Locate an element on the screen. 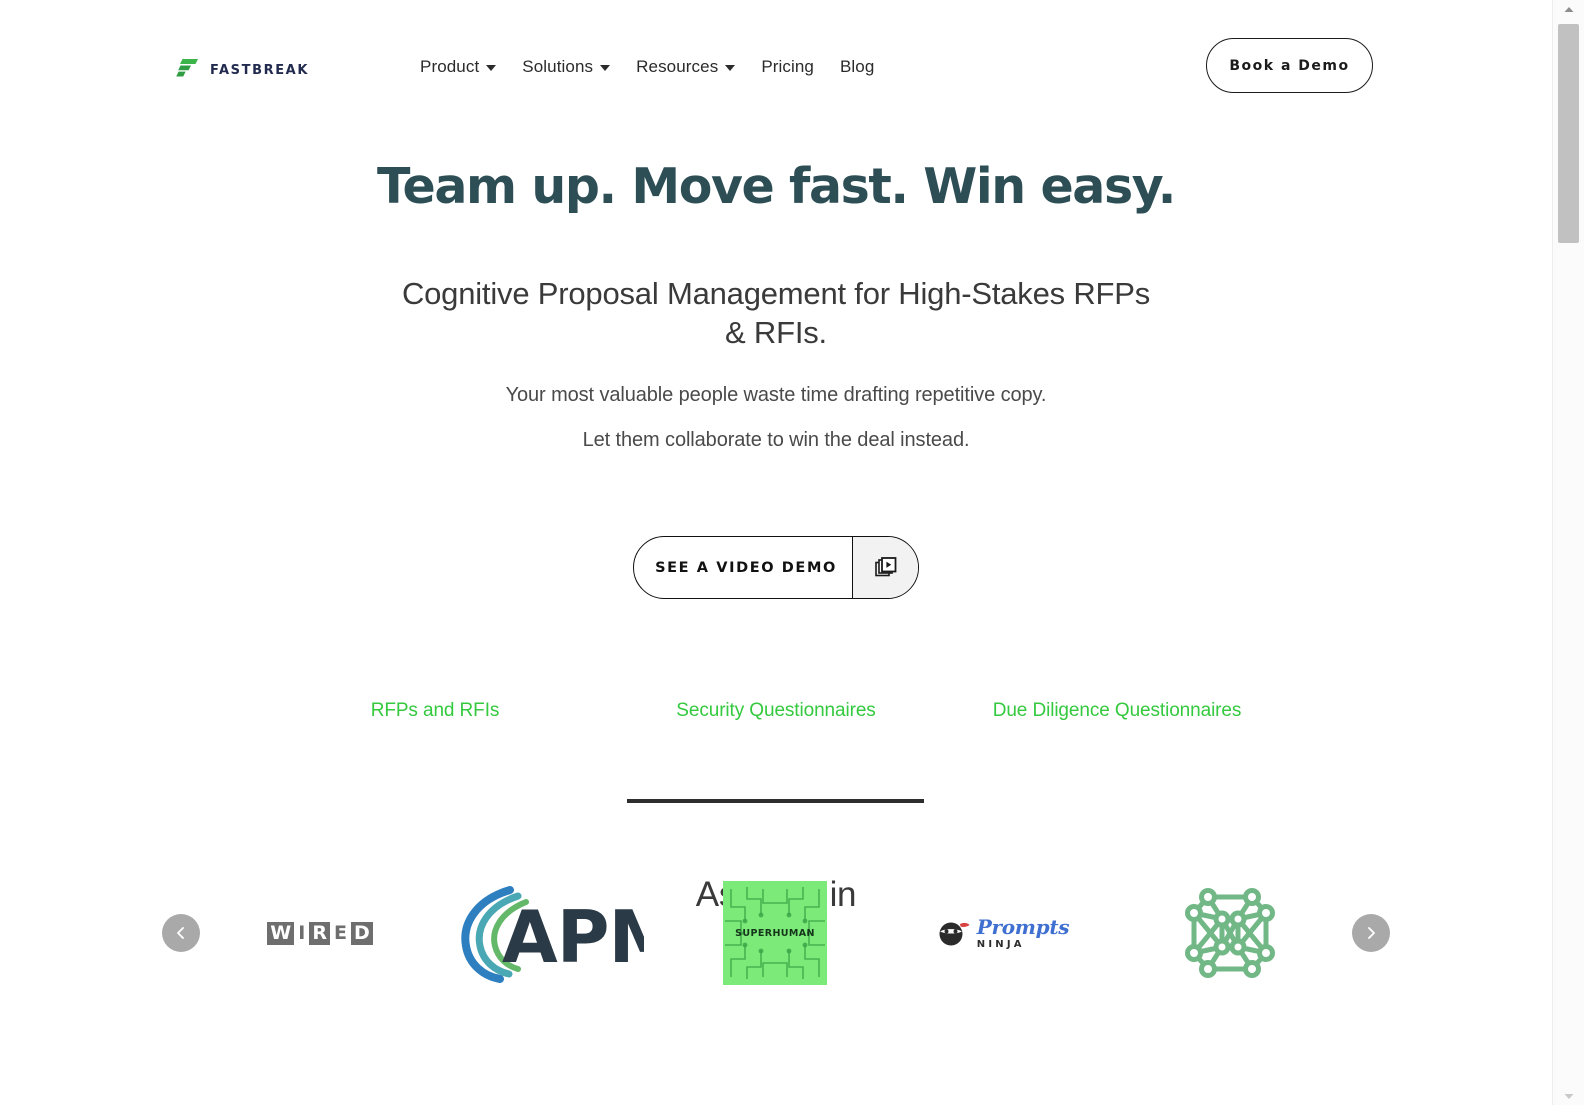  ninja-face-icon is located at coordinates (954, 934).